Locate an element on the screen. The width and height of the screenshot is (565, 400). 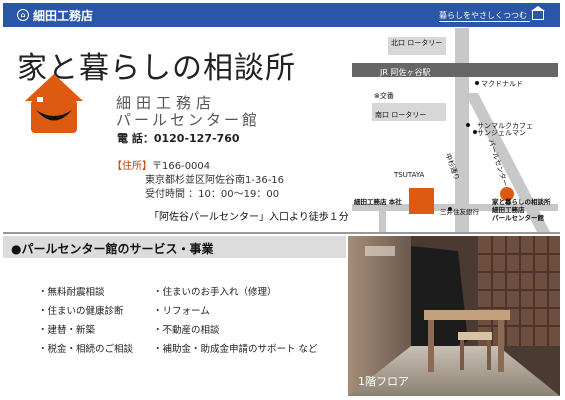
brand-logo-icon: ⌂ is located at coordinates (23, 15).